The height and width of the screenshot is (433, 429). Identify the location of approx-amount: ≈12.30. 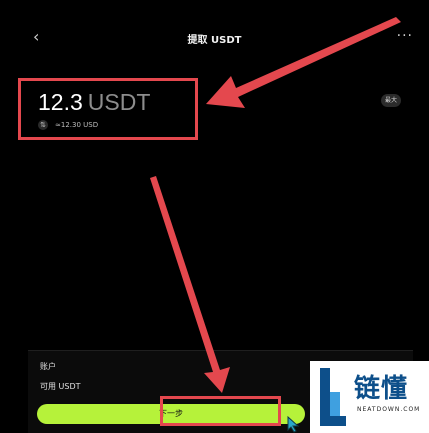
(68, 125).